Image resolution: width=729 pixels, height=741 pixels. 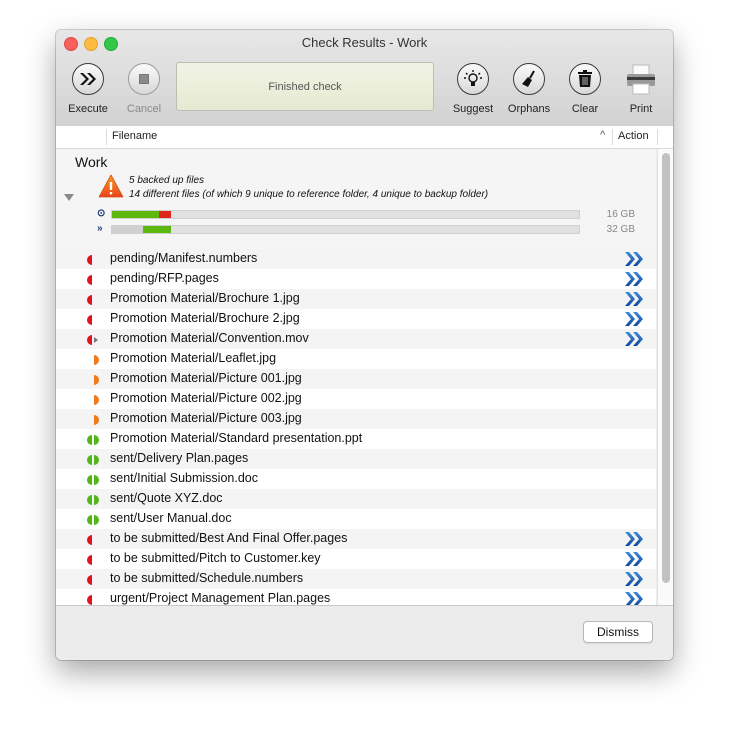 I want to click on backup-usage-bar, so click(x=345, y=229).